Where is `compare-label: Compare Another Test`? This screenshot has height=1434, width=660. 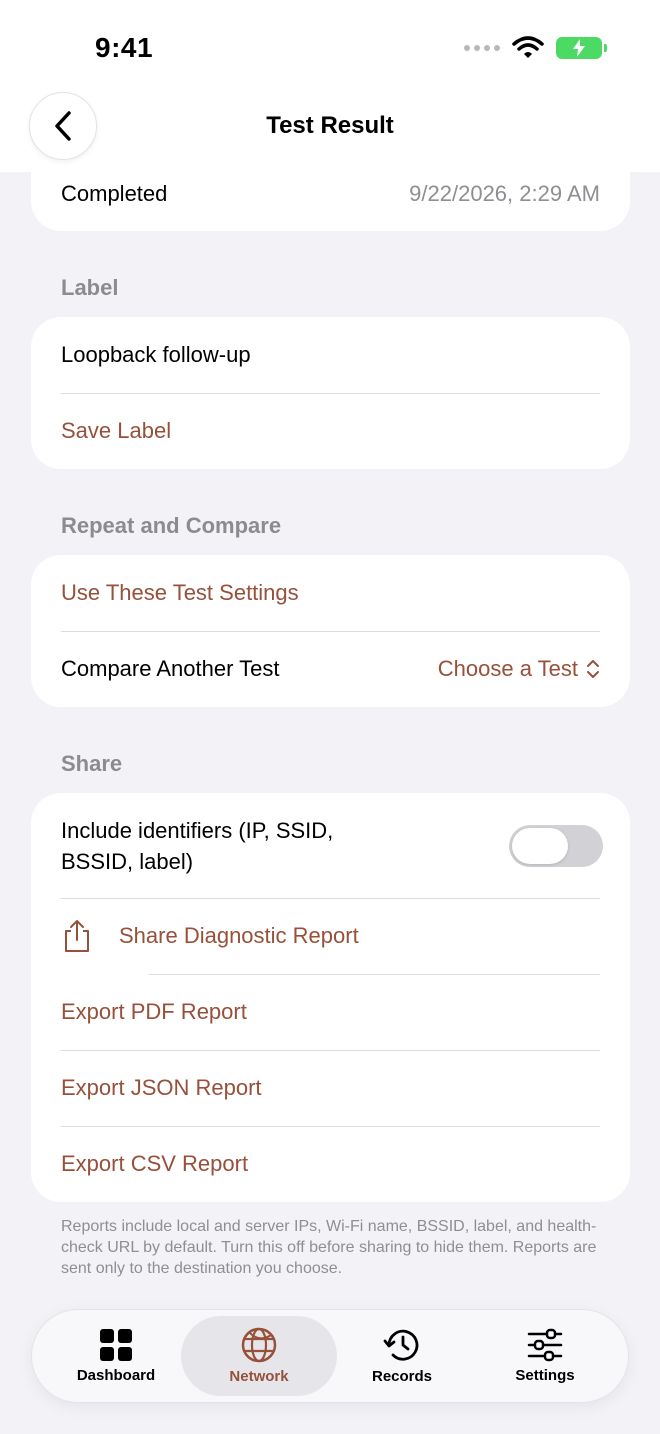
compare-label: Compare Another Test is located at coordinates (170, 668).